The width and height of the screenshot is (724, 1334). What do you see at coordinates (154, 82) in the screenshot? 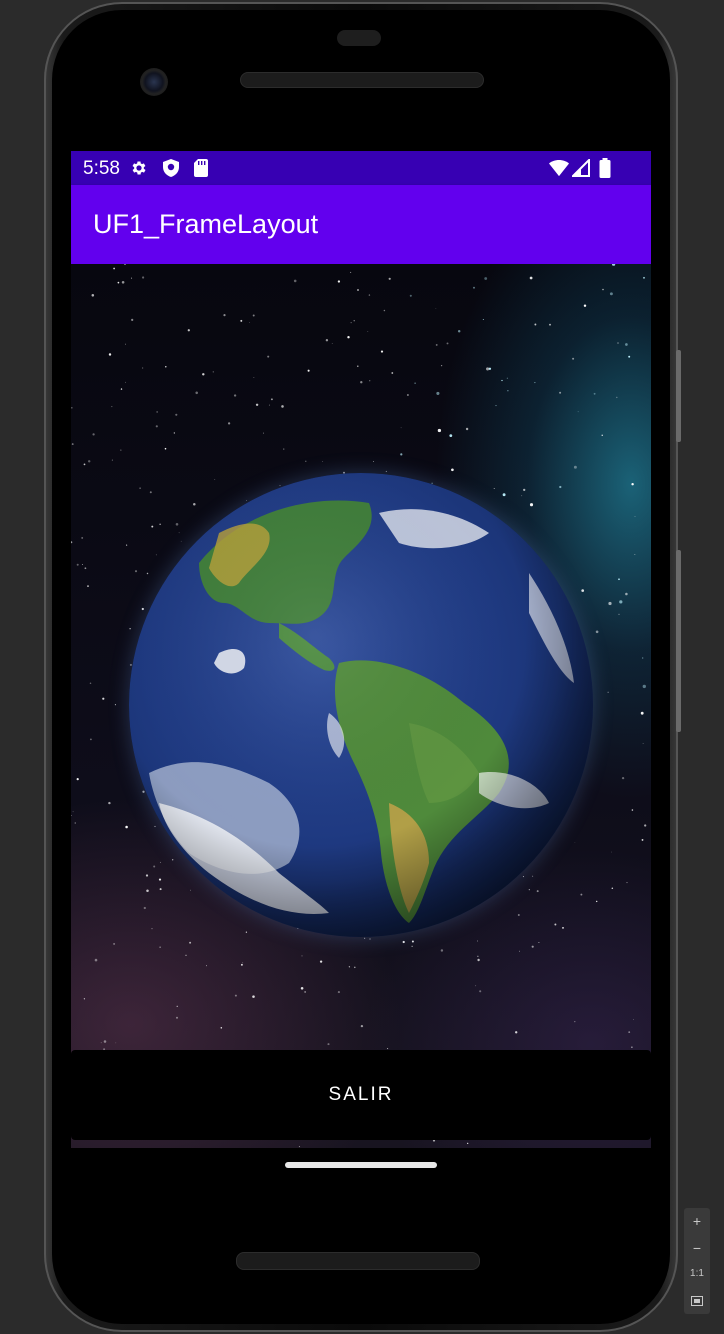
I see `front-camera-icon` at bounding box center [154, 82].